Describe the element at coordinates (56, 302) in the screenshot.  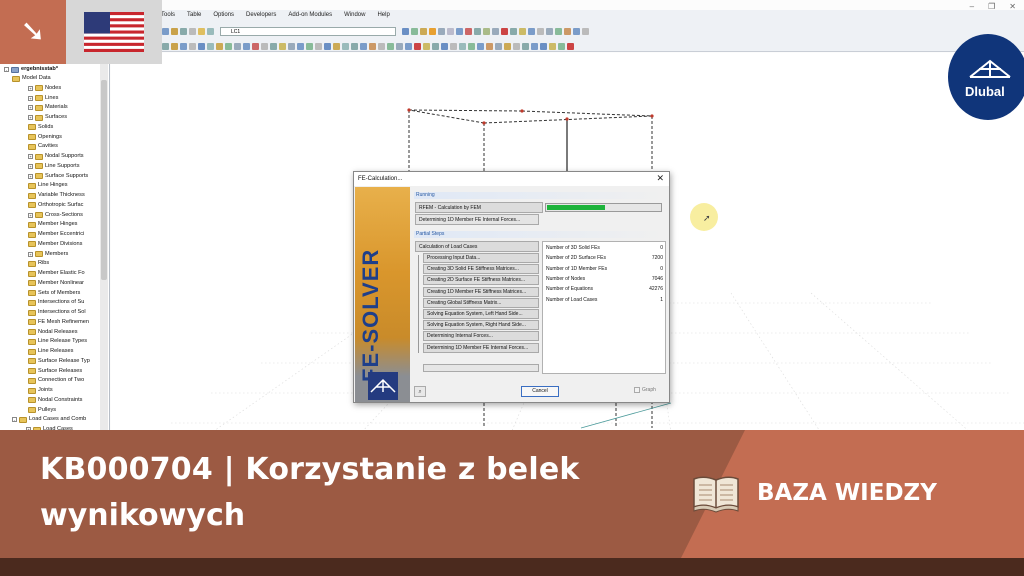
I see `tree-item: Intersections of Su` at that location.